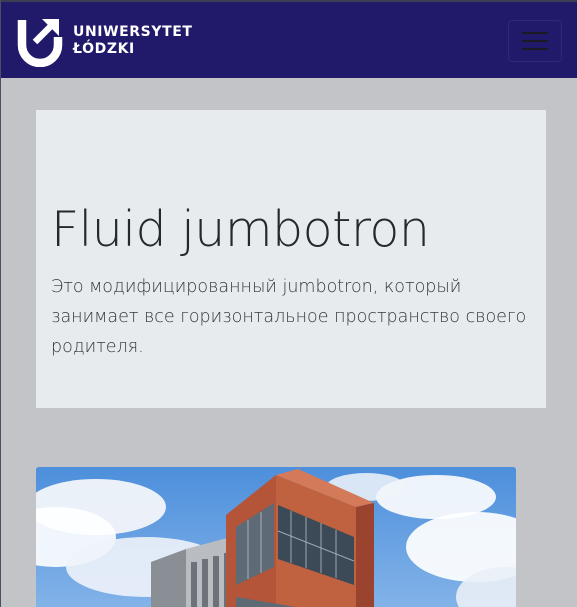  I want to click on ul-logo-icon, so click(40, 43).